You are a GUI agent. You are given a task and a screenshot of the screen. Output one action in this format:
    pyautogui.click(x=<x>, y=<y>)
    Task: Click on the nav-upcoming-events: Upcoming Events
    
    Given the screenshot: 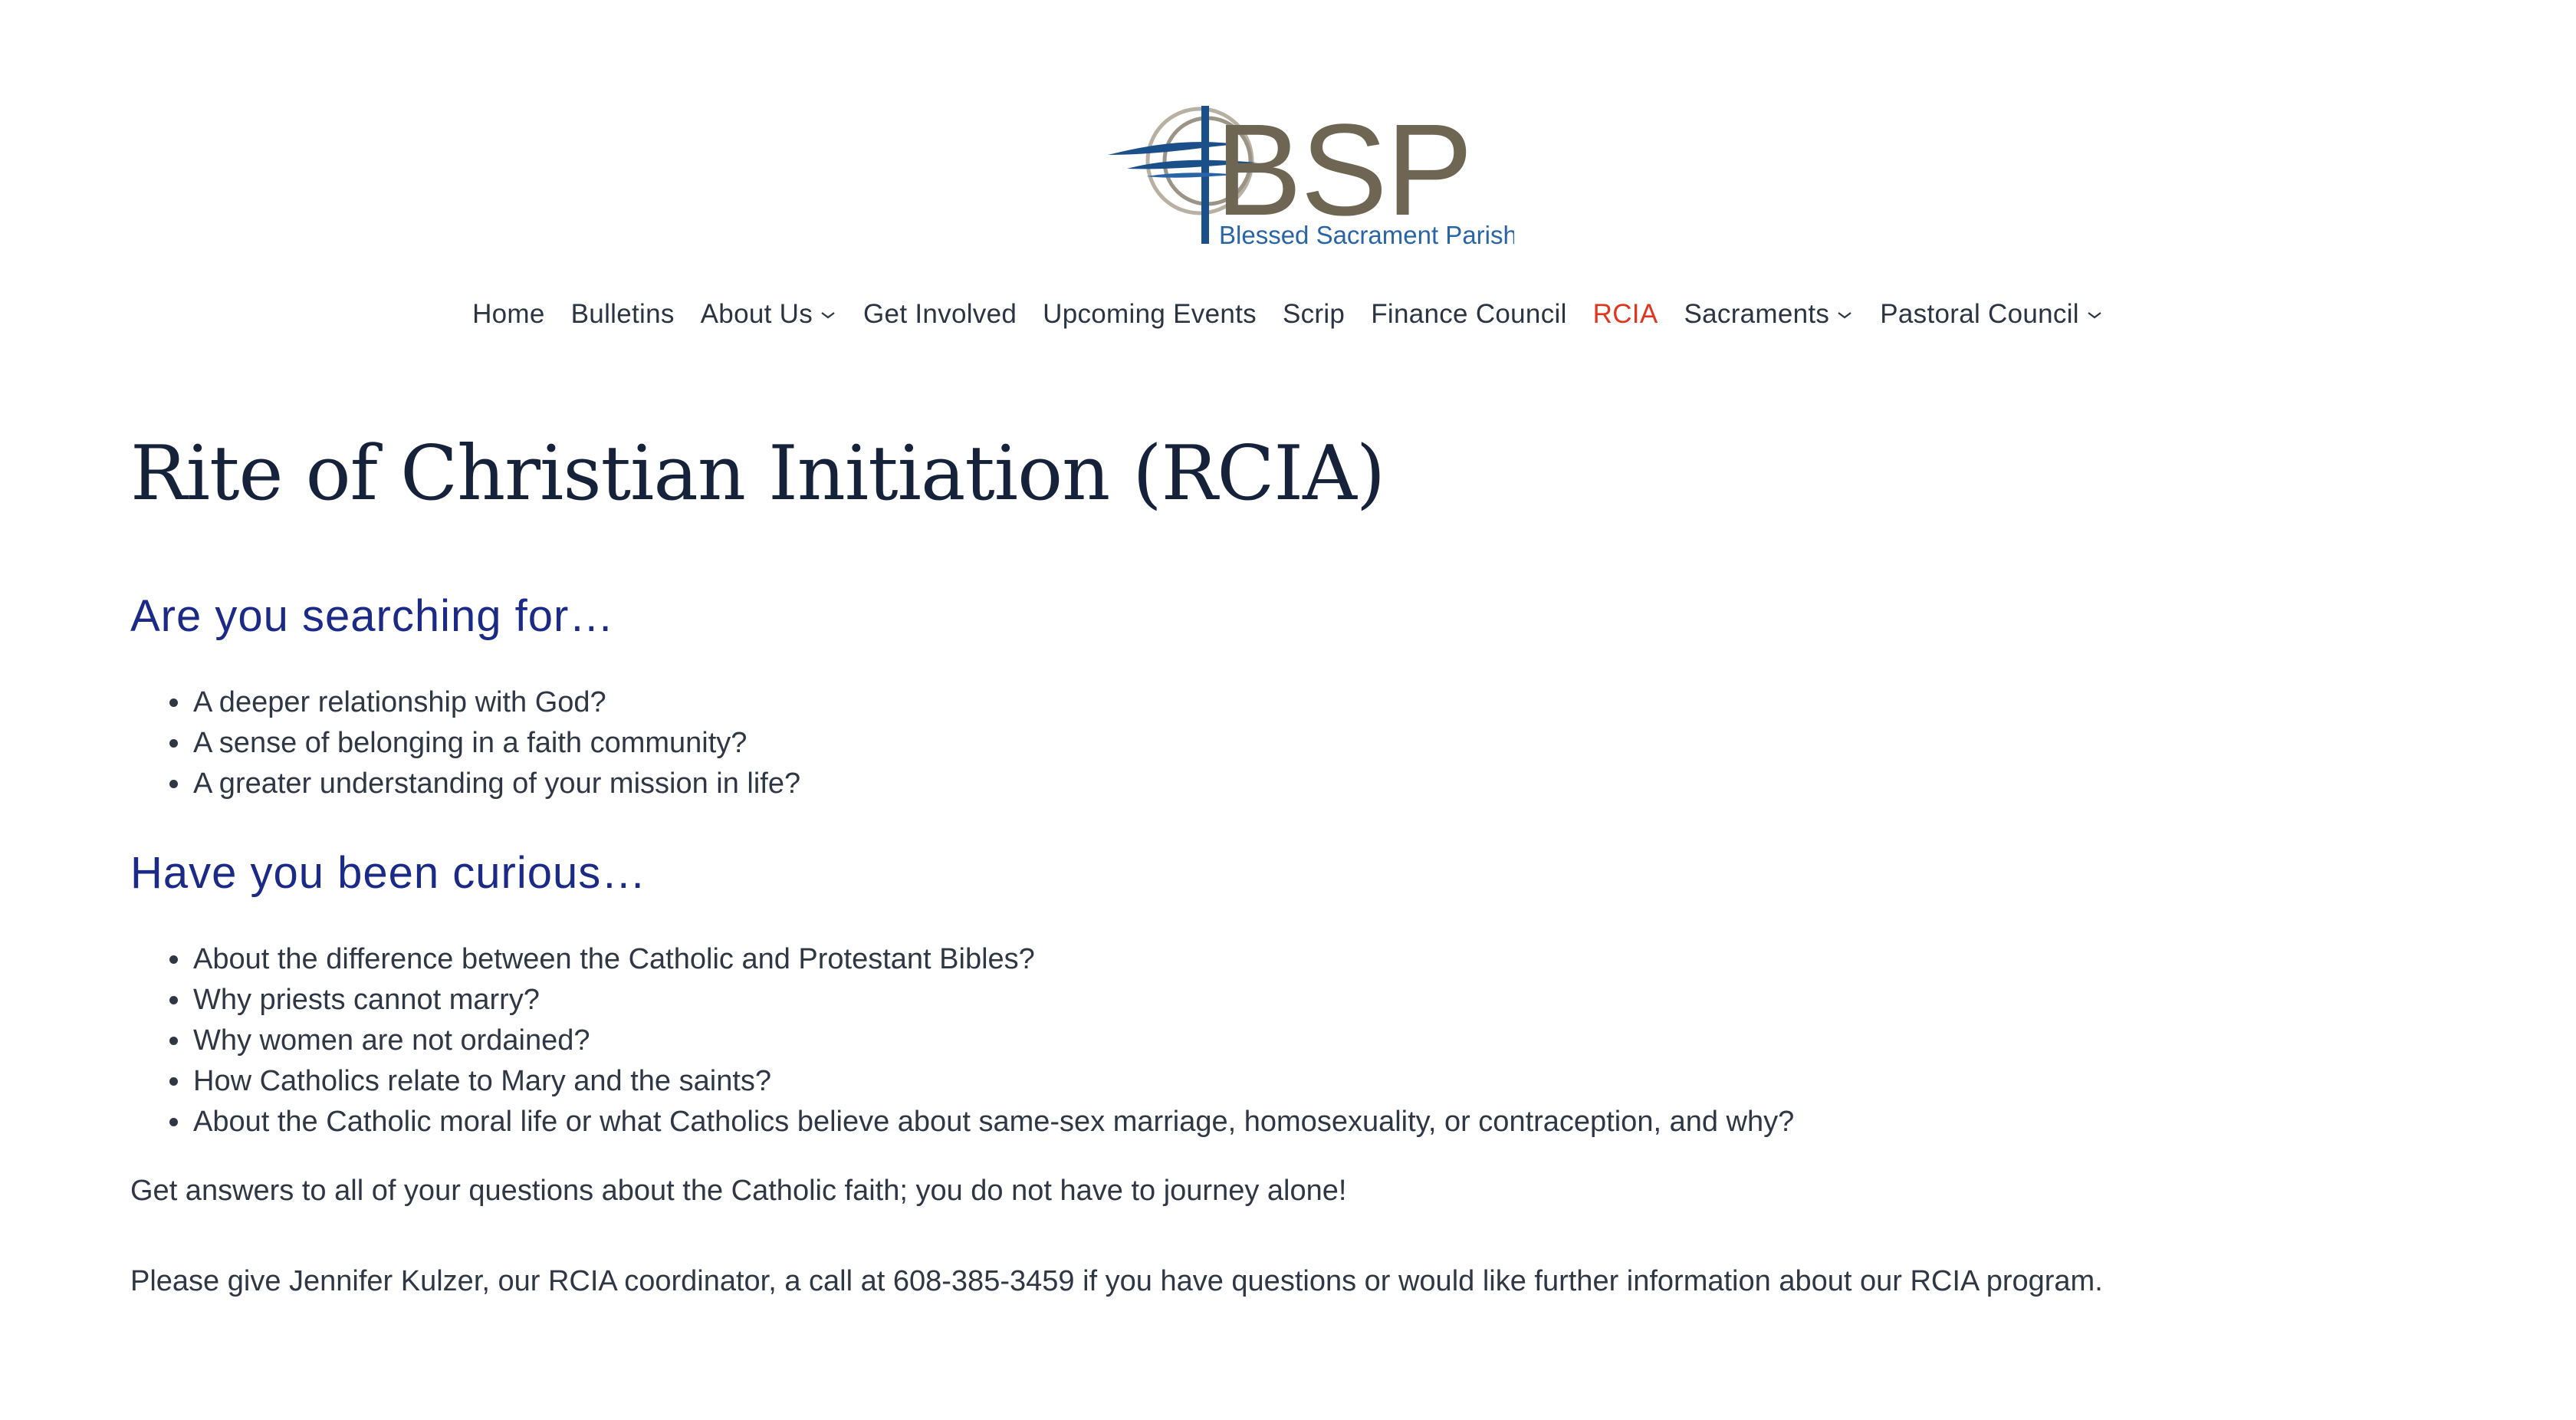 What is the action you would take?
    pyautogui.click(x=1150, y=314)
    